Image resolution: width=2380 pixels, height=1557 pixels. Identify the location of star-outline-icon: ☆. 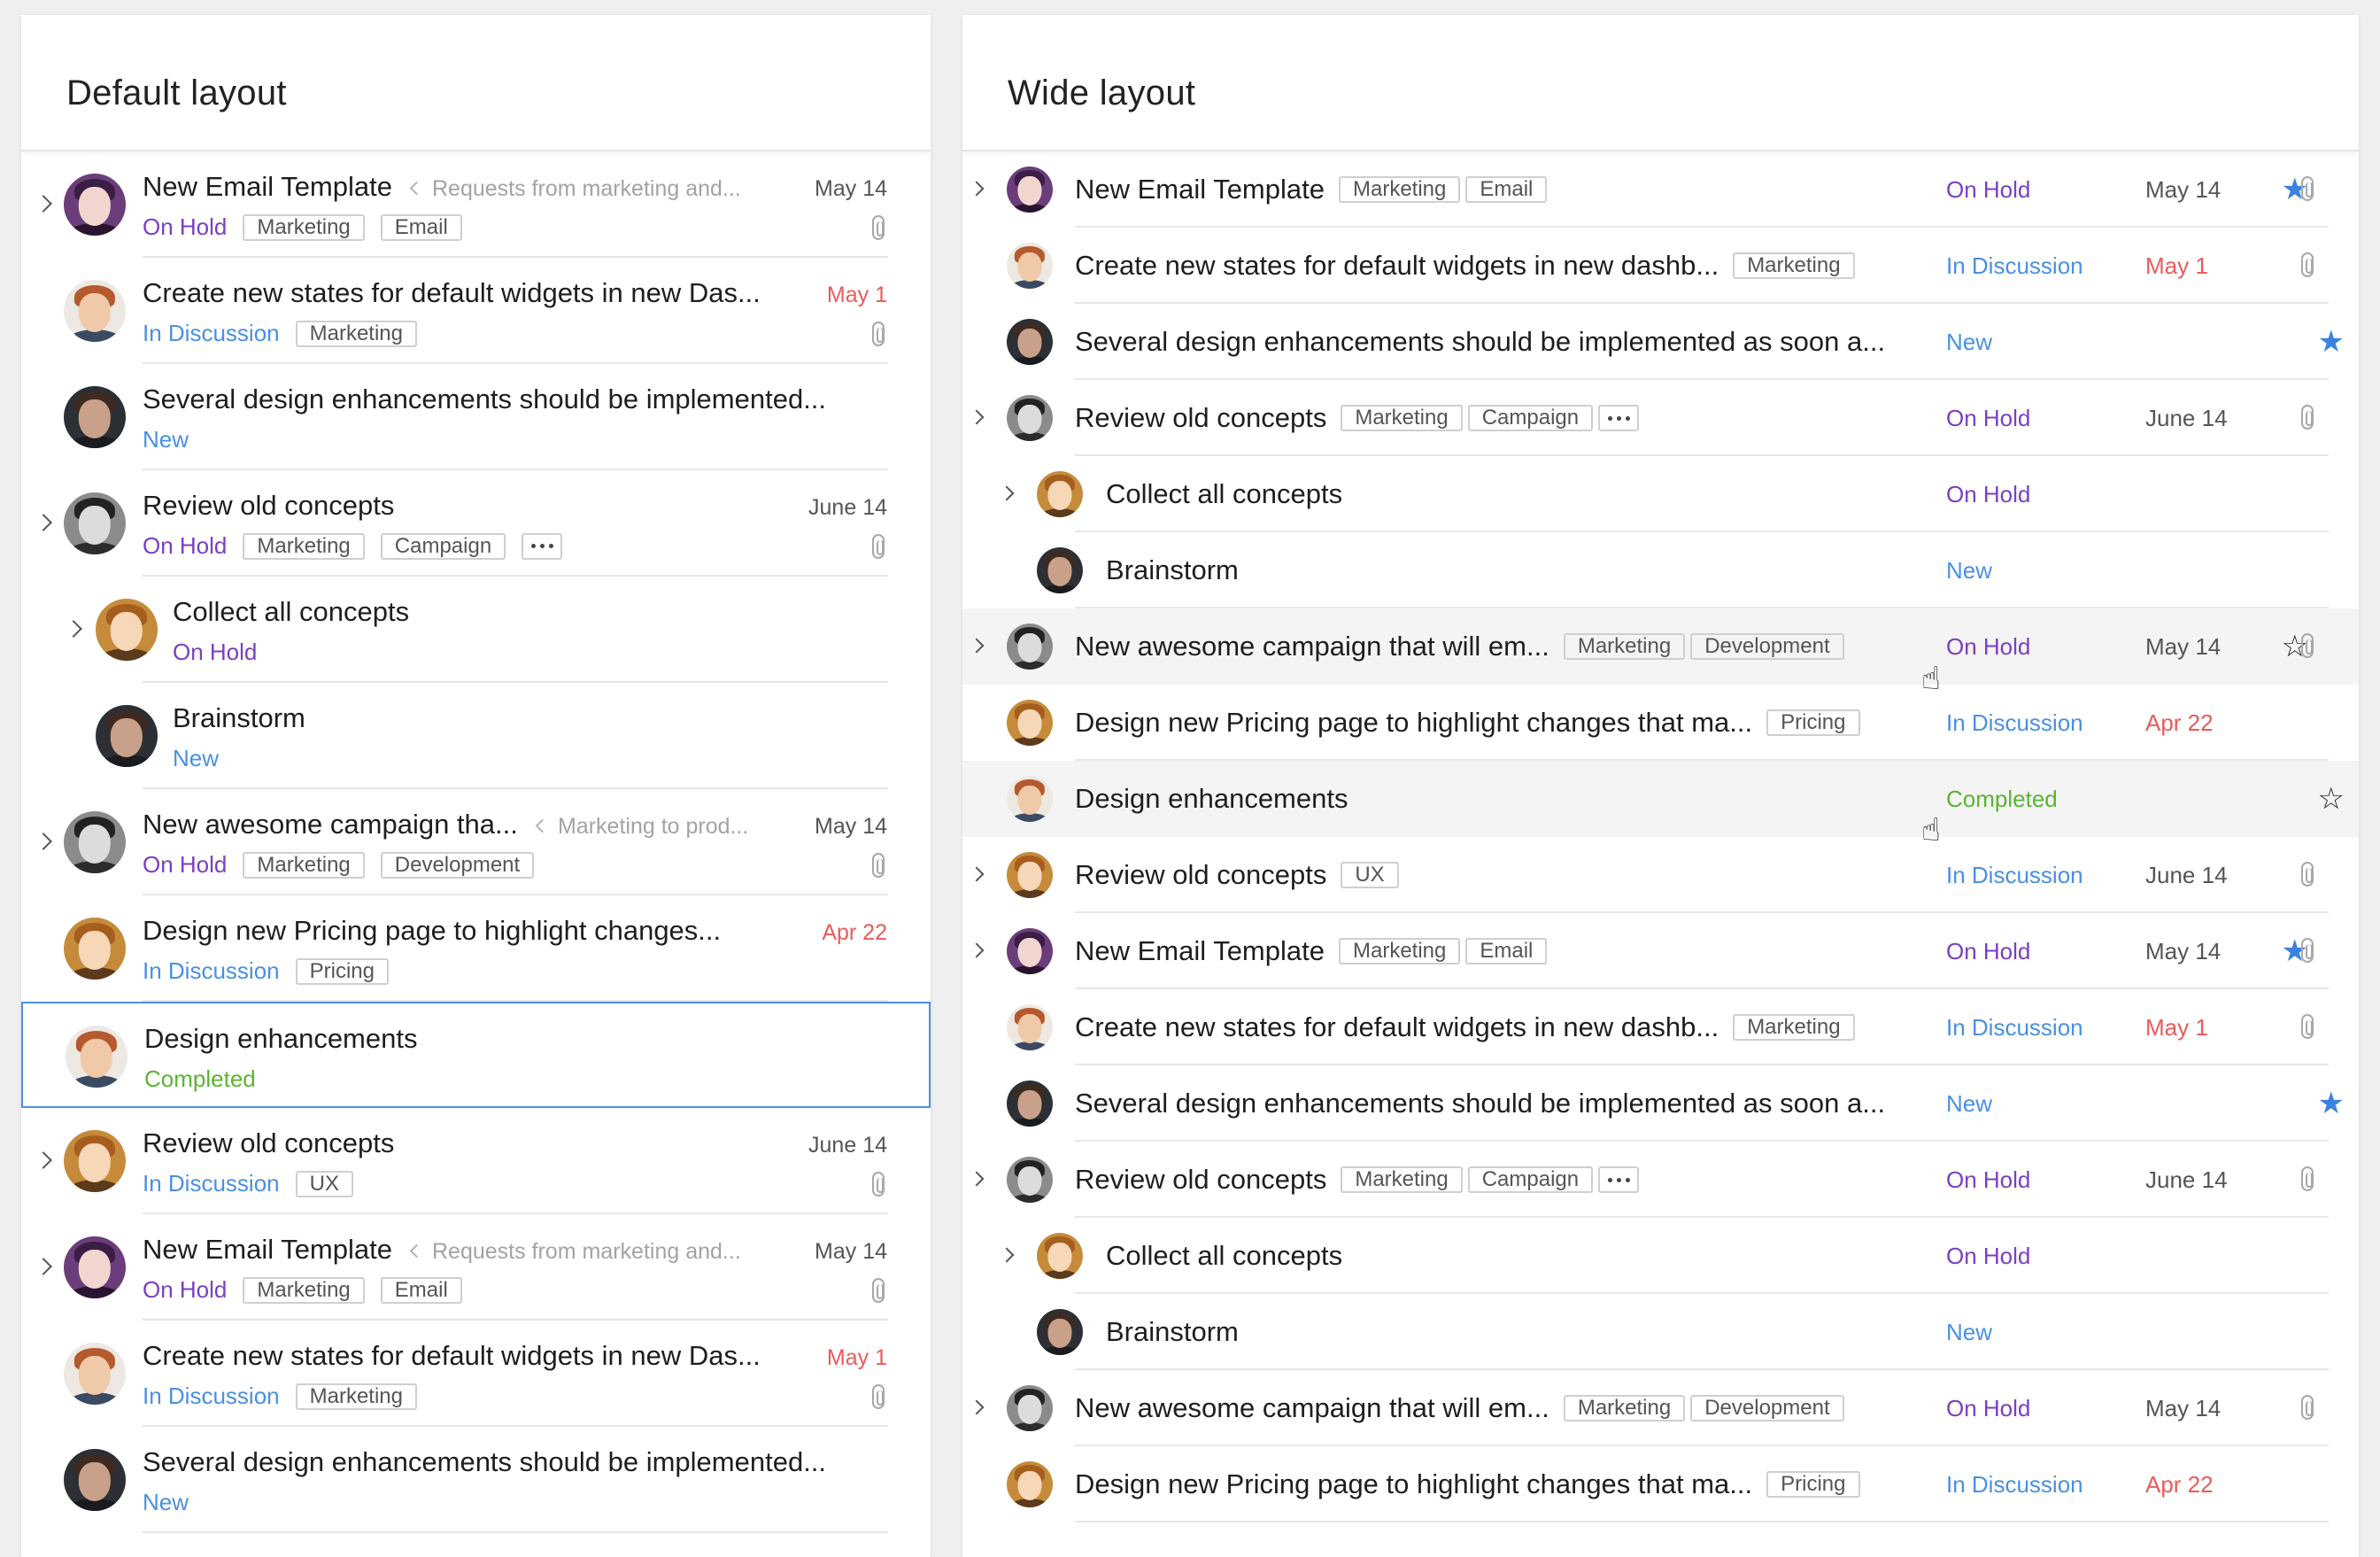
(2331, 799).